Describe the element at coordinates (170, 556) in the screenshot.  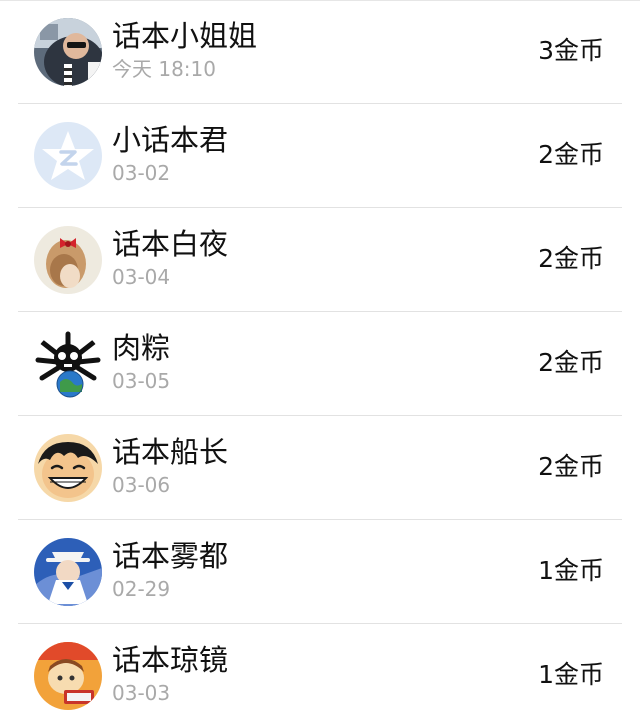
I see `user-name: 话本雾都` at that location.